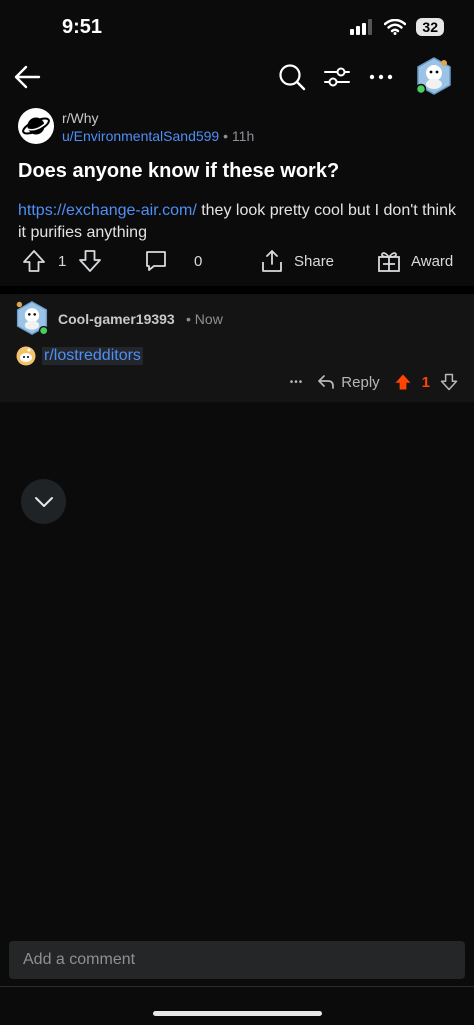 The width and height of the screenshot is (474, 1025). What do you see at coordinates (243, 136) in the screenshot?
I see `post-timestamp: 11h` at bounding box center [243, 136].